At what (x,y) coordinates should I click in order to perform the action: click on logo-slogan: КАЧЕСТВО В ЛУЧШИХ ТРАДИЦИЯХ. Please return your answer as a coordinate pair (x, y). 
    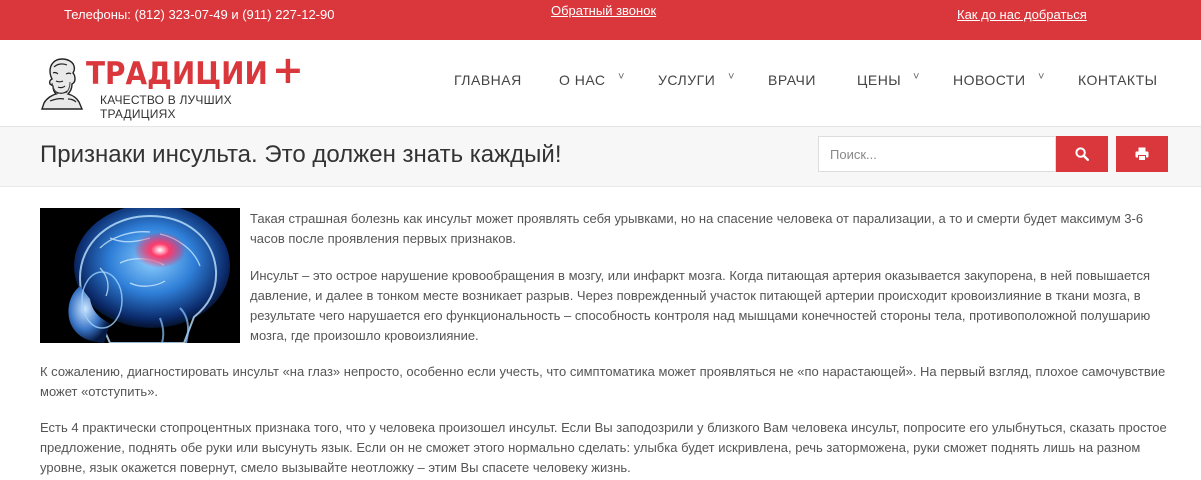
    Looking at the image, I should click on (166, 107).